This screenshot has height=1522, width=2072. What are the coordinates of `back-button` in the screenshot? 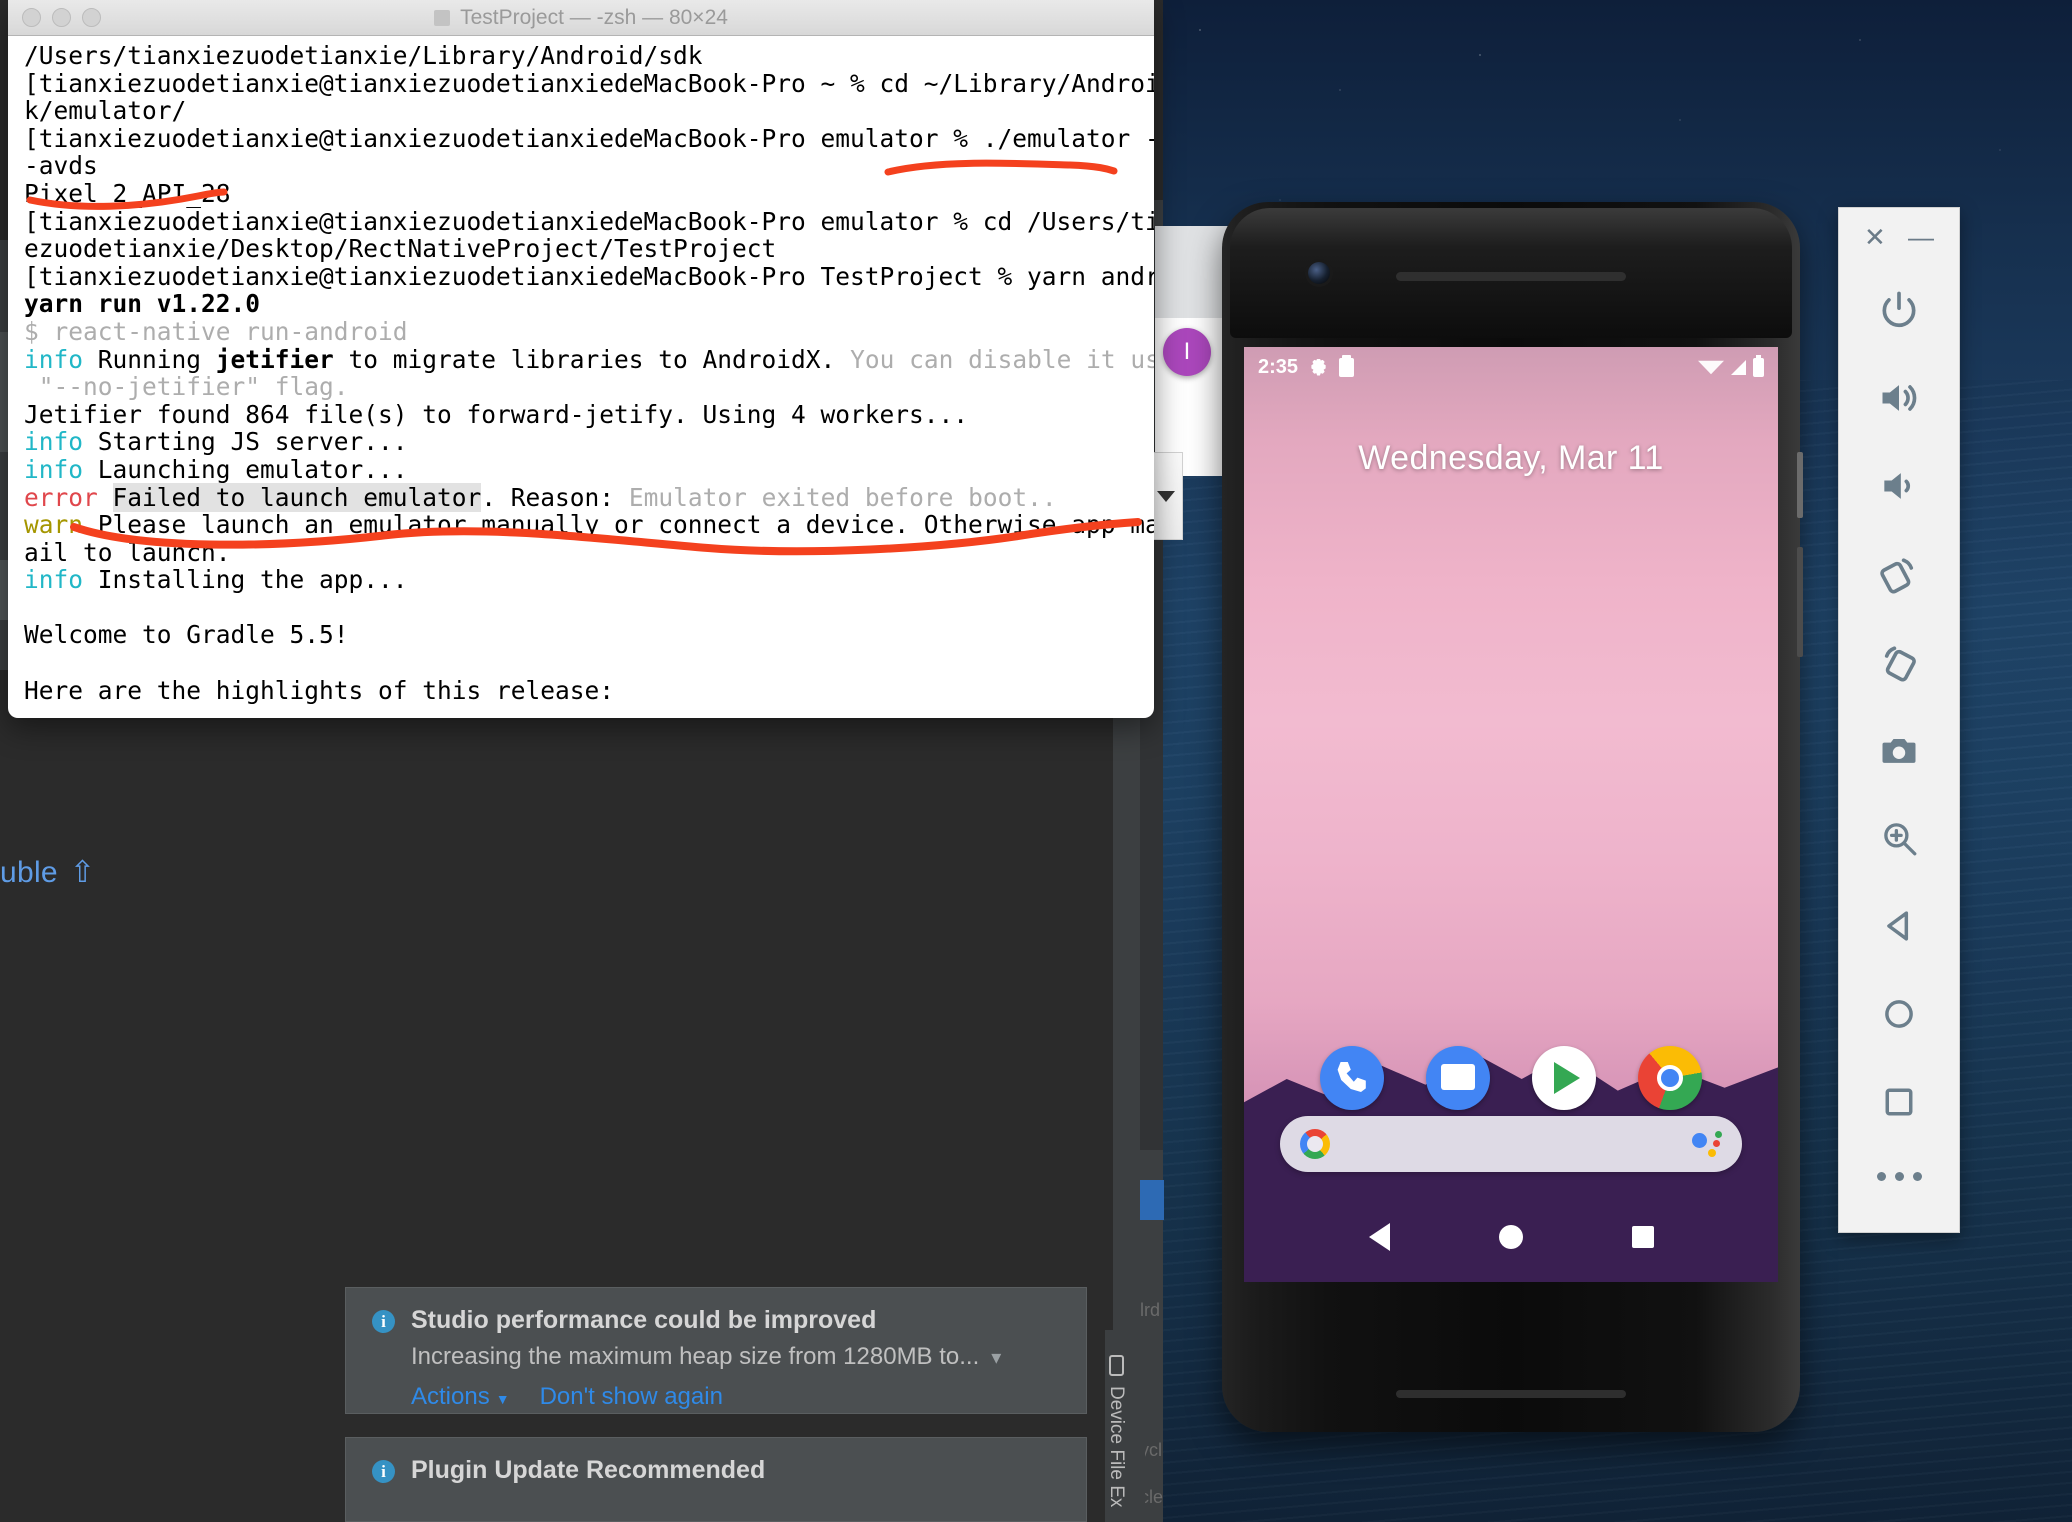 It's located at (1899, 926).